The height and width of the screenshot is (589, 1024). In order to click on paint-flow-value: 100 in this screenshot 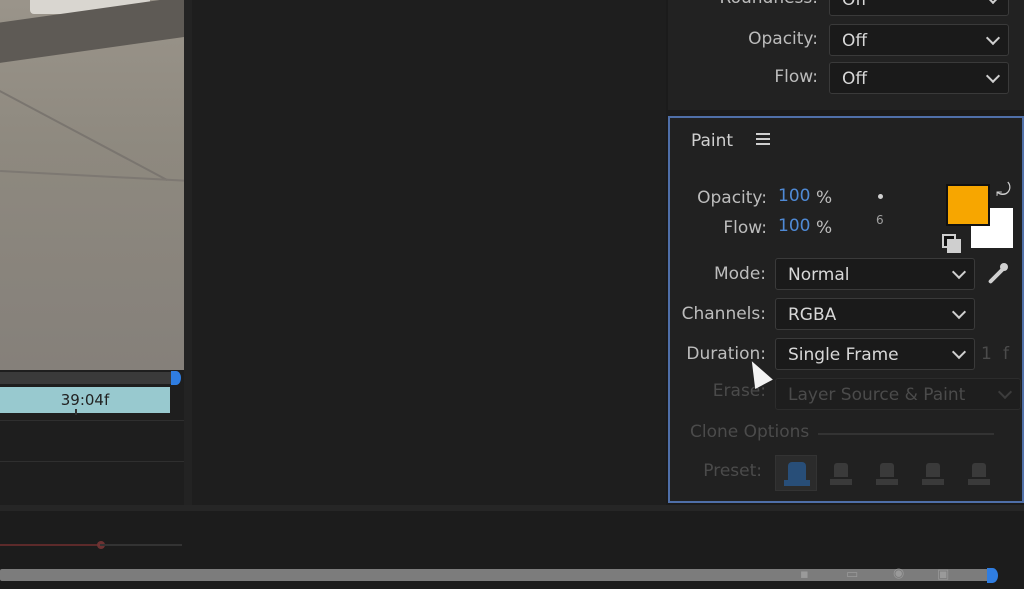, I will do `click(794, 226)`.